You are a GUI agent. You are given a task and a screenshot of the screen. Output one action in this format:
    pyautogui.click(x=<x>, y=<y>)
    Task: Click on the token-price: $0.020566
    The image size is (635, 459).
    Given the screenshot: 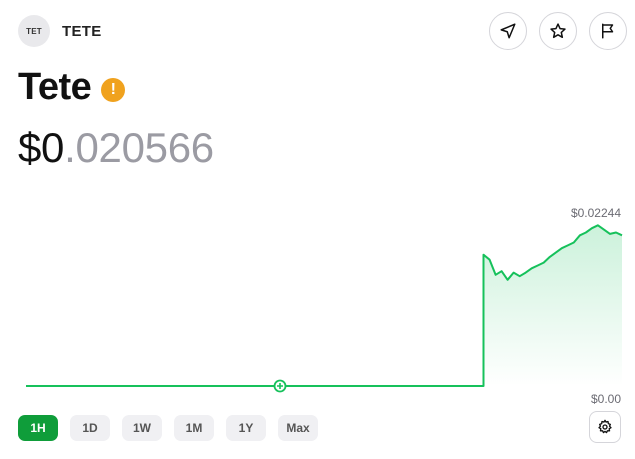 What is the action you would take?
    pyautogui.click(x=116, y=148)
    